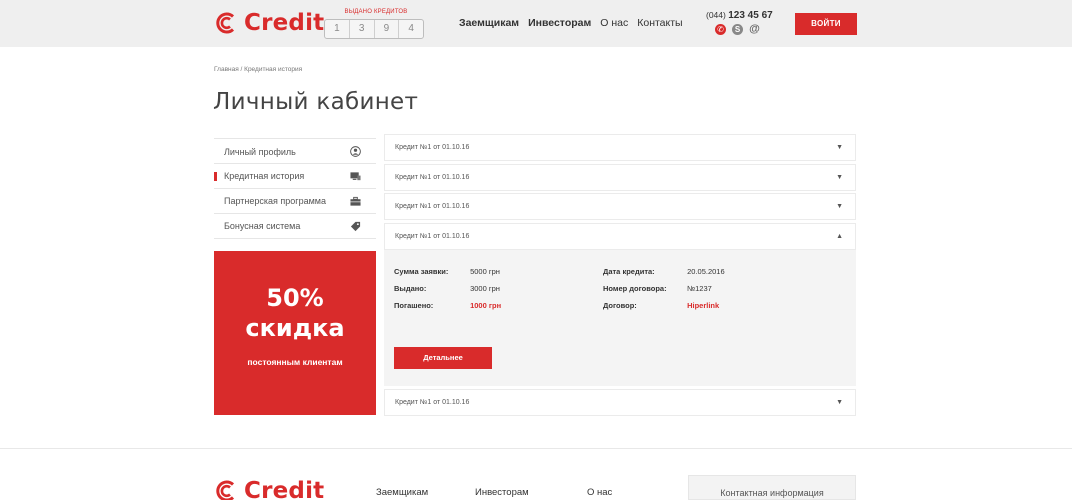  Describe the element at coordinates (485, 288) in the screenshot. I see `detail-value: 3000 грн` at that location.